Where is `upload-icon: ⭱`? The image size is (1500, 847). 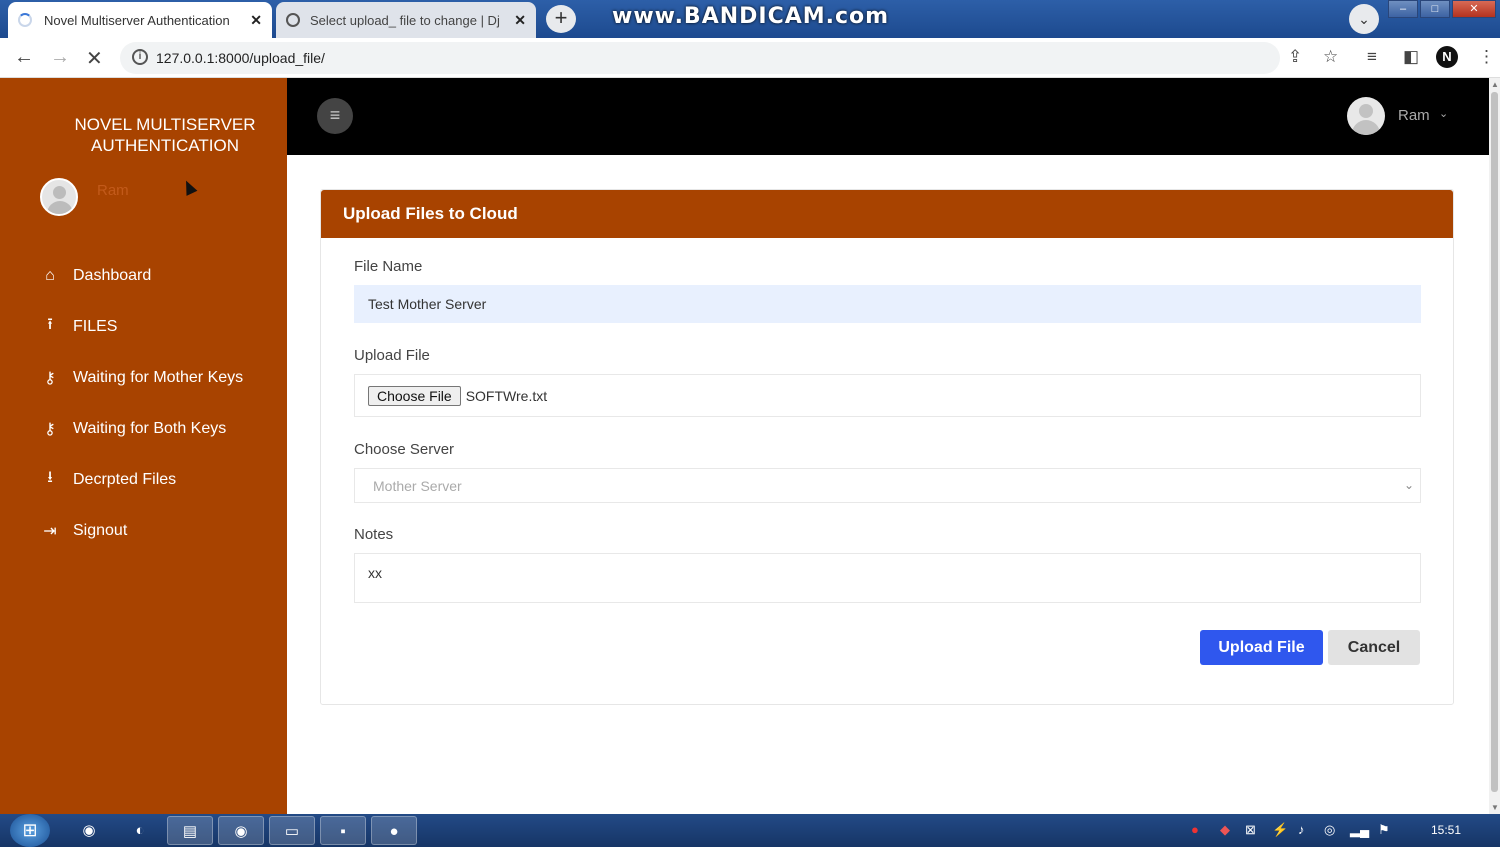
upload-icon: ⭱ is located at coordinates (50, 324).